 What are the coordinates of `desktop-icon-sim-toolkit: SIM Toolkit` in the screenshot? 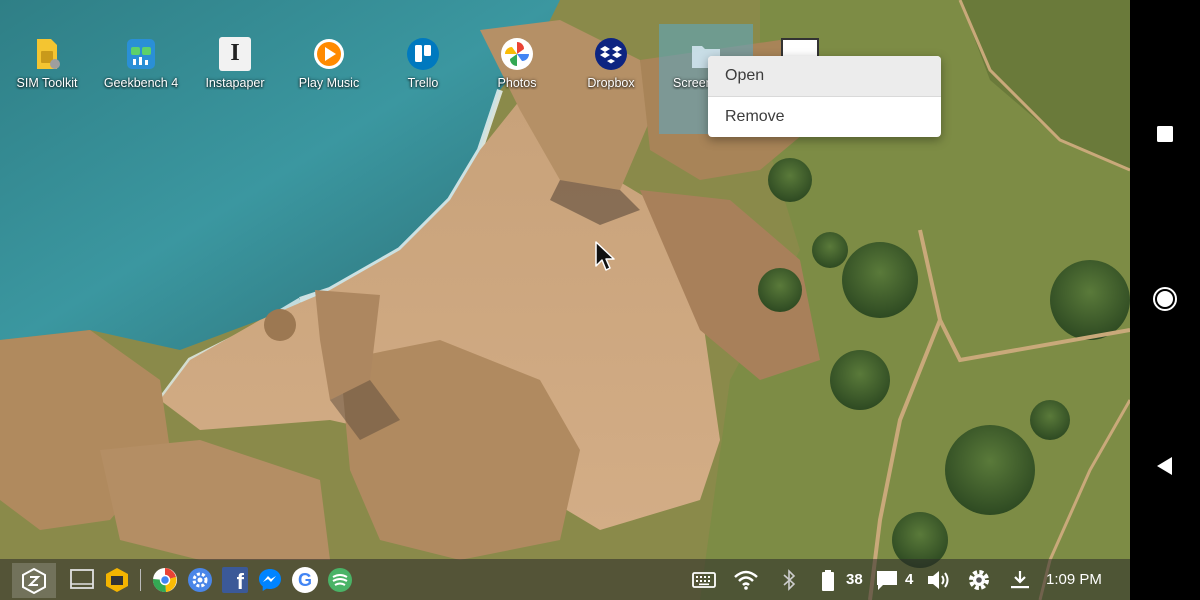 It's located at (47, 79).